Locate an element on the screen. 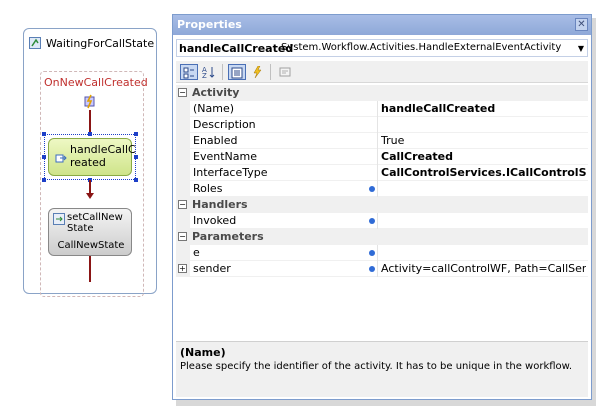  categorized-icon is located at coordinates (189, 72).